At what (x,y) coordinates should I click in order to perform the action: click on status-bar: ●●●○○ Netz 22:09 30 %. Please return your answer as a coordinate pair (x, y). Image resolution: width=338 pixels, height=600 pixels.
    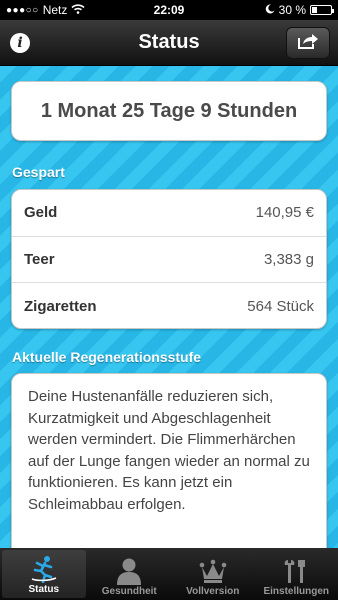
    Looking at the image, I should click on (169, 10).